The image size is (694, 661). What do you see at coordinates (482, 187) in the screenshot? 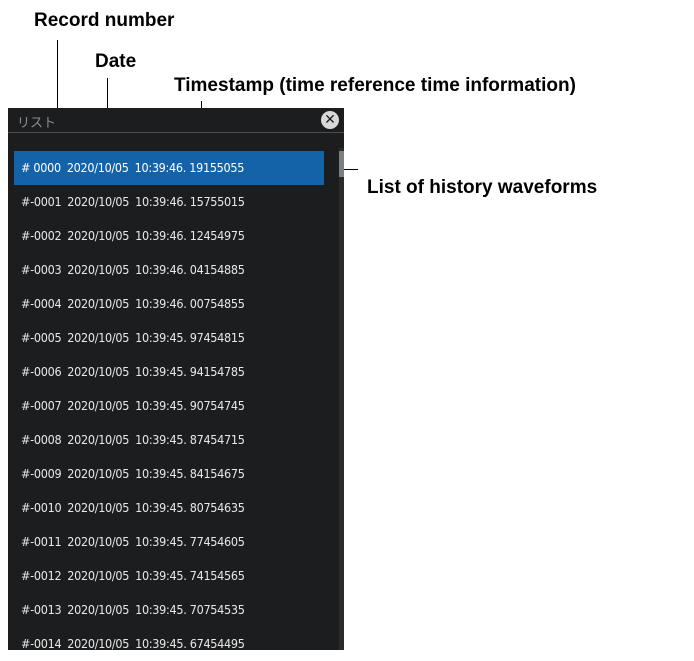
I see `history-list-callout: List of history waveforms` at bounding box center [482, 187].